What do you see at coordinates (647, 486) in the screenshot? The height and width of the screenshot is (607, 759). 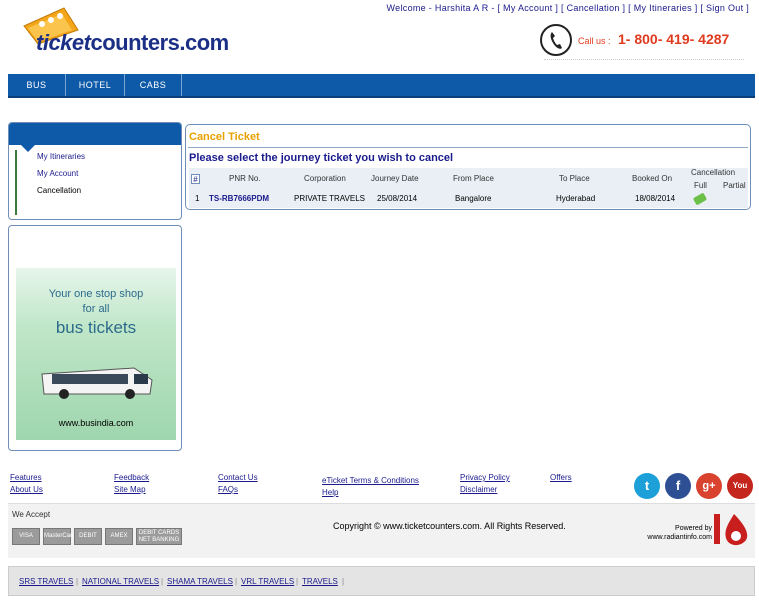 I see `twitter-icon: t` at bounding box center [647, 486].